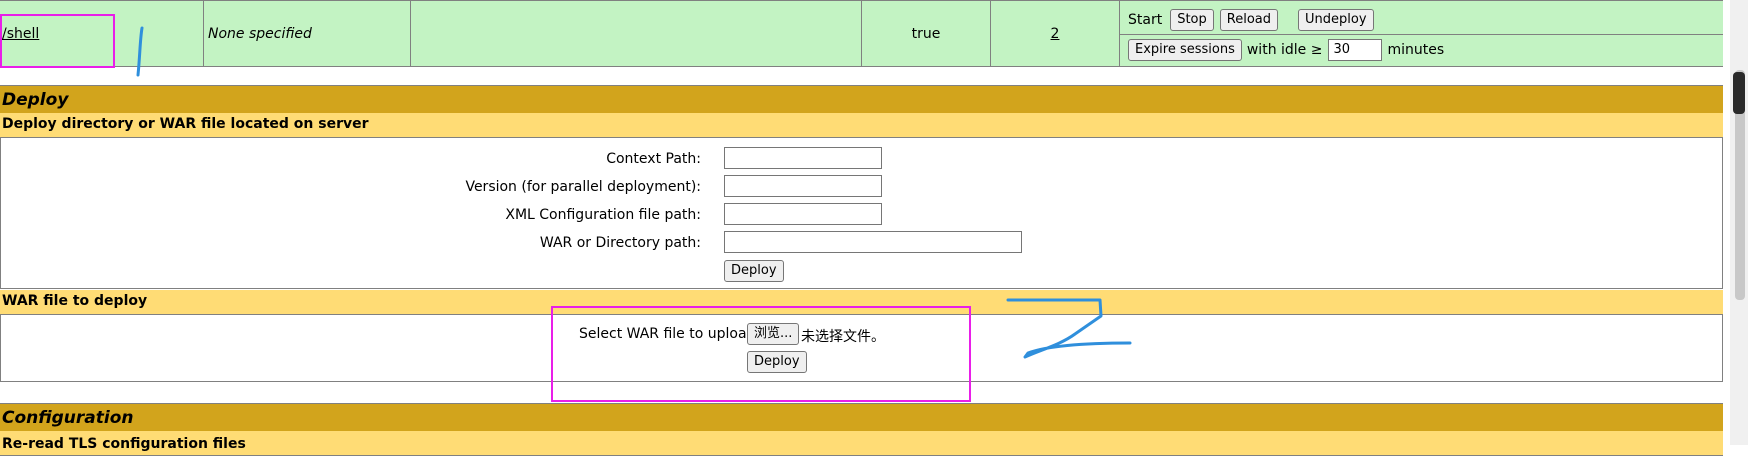  What do you see at coordinates (1739, 93) in the screenshot?
I see `scroll-handle-icon` at bounding box center [1739, 93].